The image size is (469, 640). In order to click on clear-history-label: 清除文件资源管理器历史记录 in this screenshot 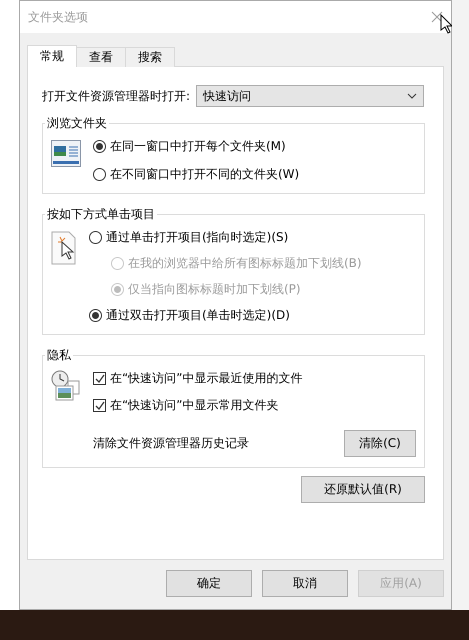, I will do `click(171, 443)`.